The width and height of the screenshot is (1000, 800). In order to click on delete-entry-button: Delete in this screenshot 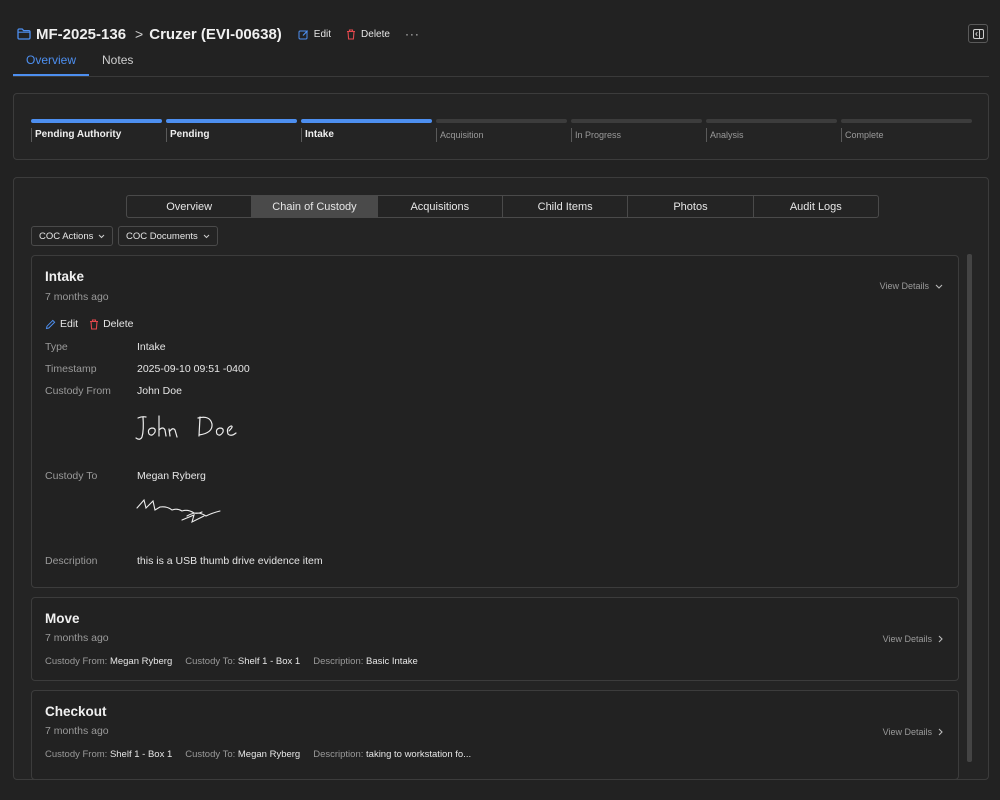, I will do `click(111, 324)`.